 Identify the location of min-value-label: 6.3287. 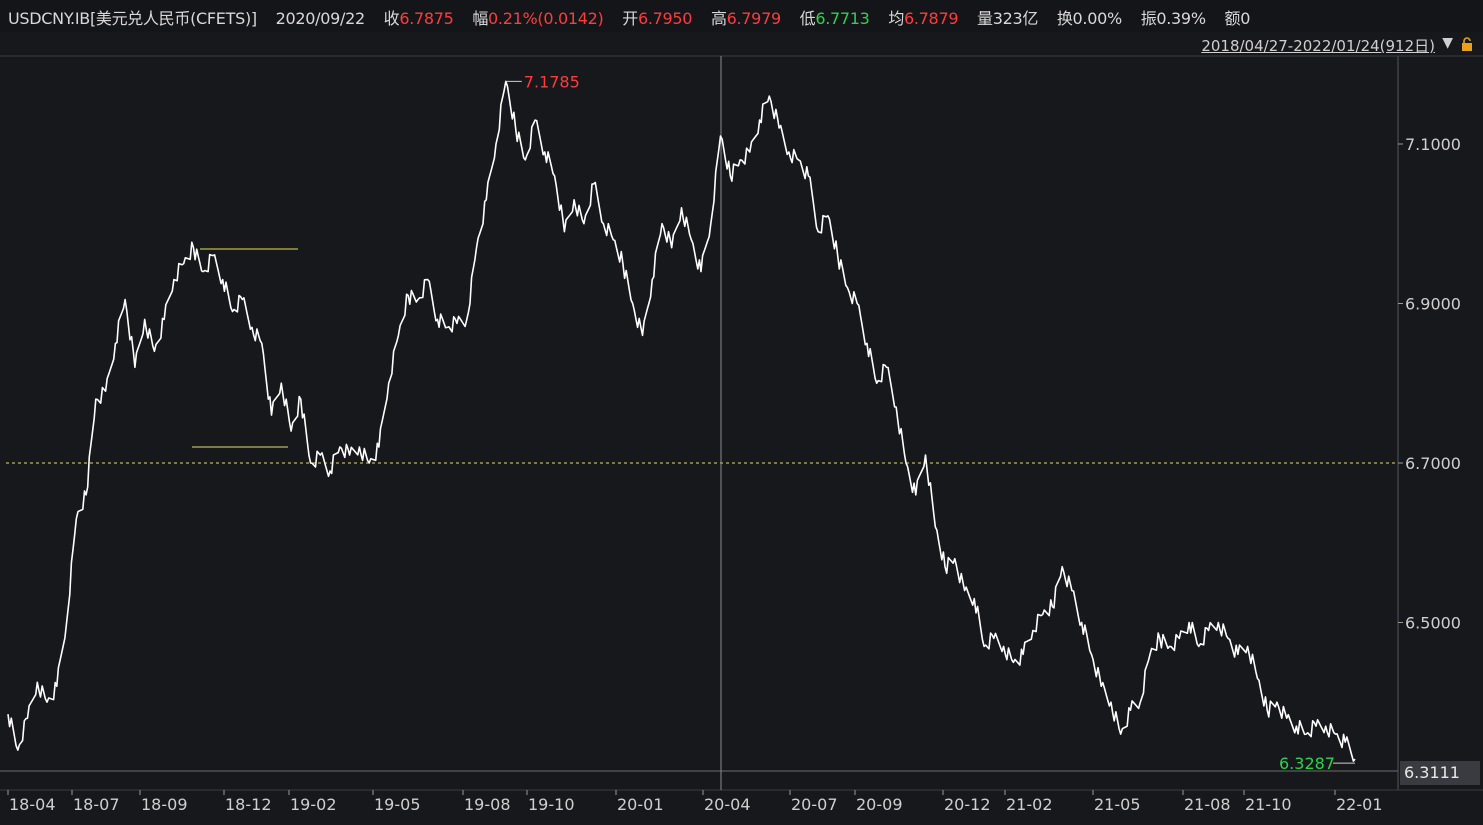
(1307, 763).